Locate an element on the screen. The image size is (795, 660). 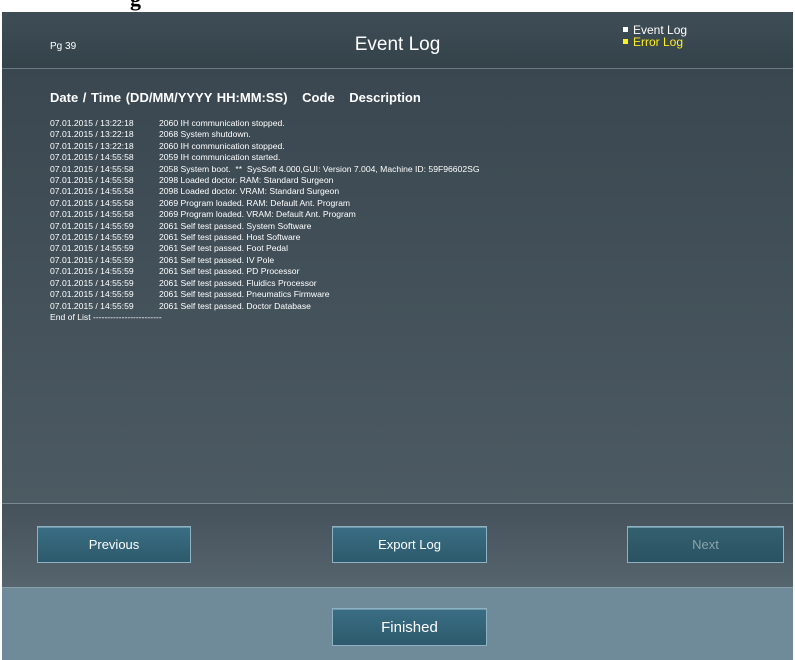
previous-button: Previous is located at coordinates (114, 544).